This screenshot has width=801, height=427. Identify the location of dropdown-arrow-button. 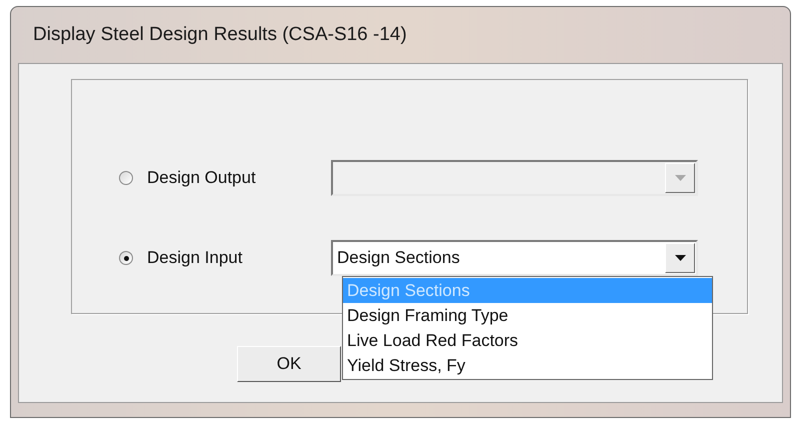
(680, 258).